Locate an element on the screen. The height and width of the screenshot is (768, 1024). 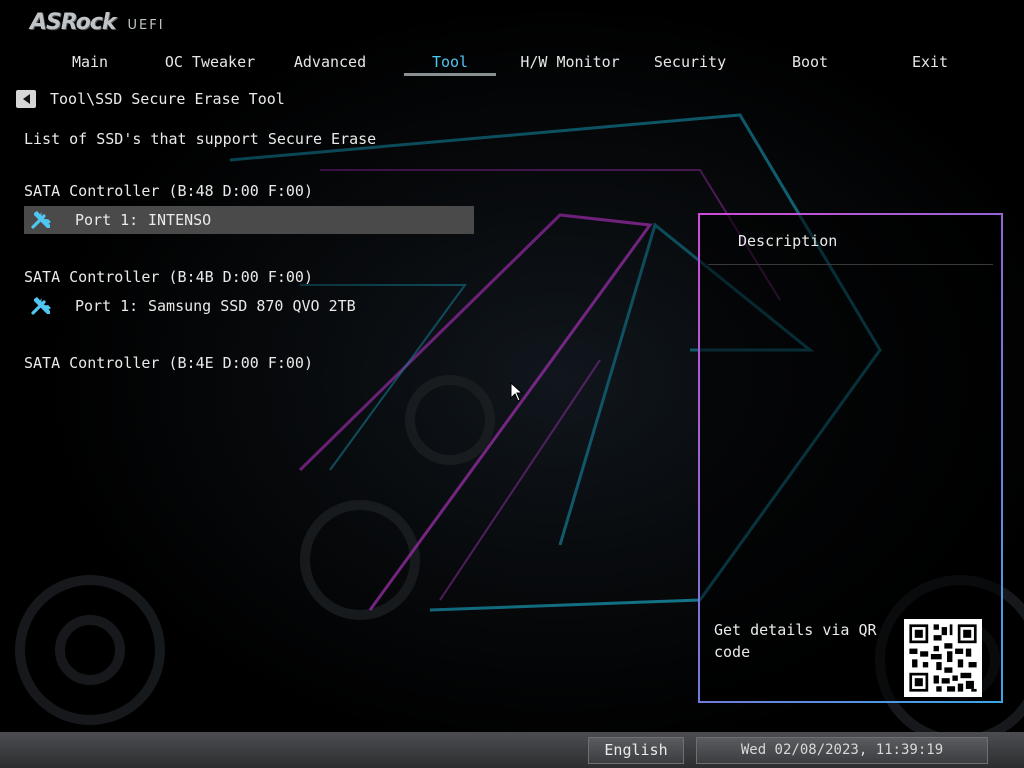
tab-oc-tweaker: OC Tweaker is located at coordinates (210, 64).